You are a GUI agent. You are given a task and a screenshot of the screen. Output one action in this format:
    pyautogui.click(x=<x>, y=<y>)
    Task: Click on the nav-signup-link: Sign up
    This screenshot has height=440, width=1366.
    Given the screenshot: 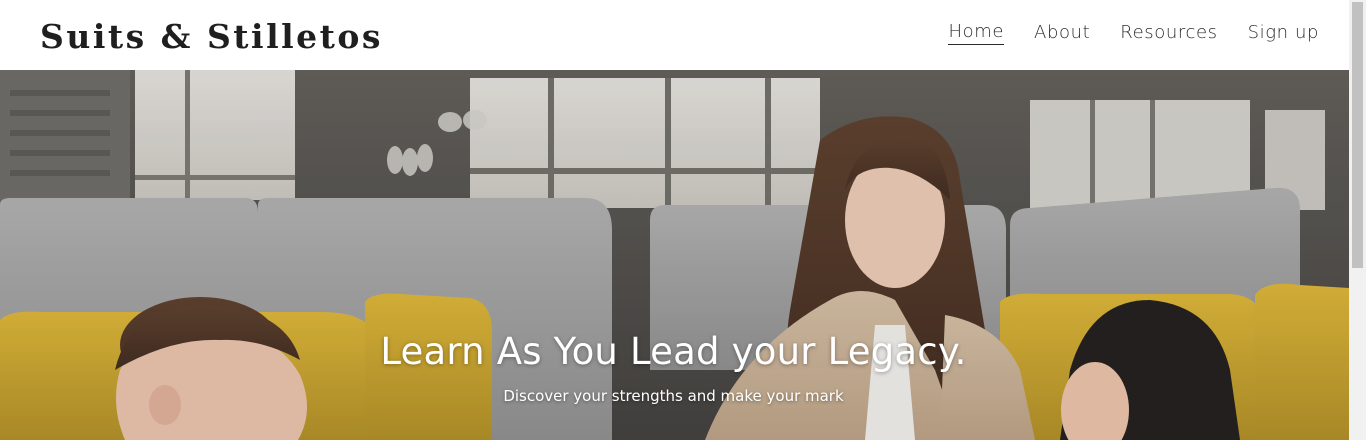 What is the action you would take?
    pyautogui.click(x=1283, y=33)
    